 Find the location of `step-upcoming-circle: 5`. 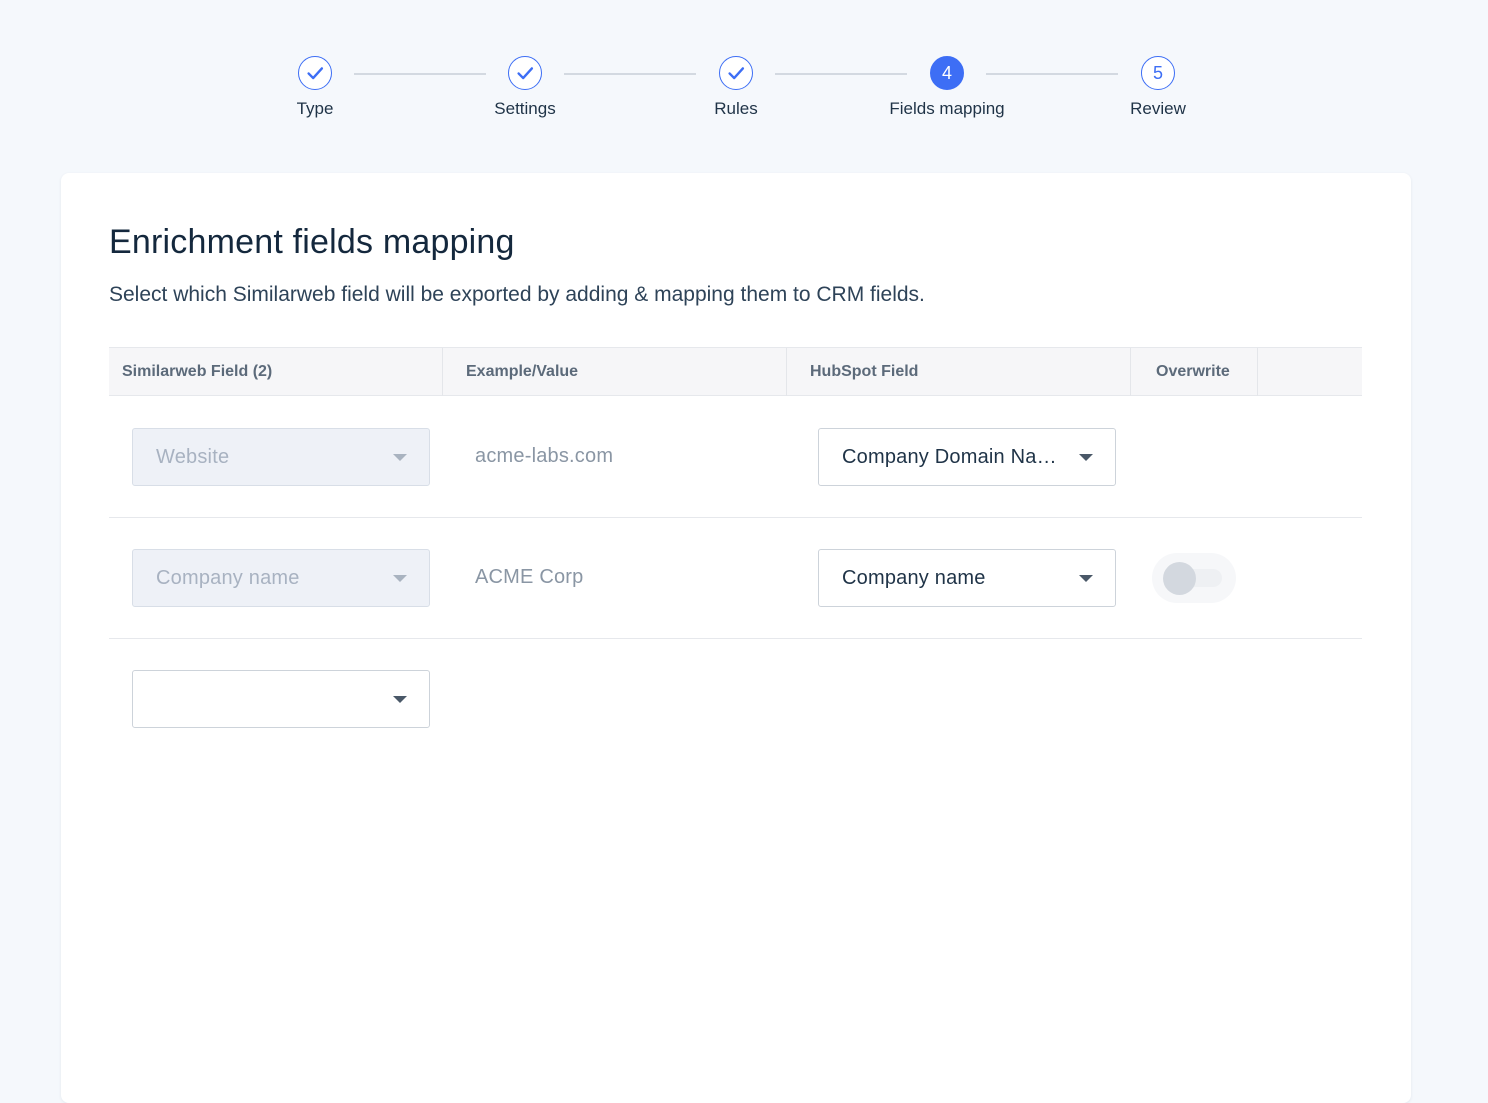

step-upcoming-circle: 5 is located at coordinates (1158, 73).